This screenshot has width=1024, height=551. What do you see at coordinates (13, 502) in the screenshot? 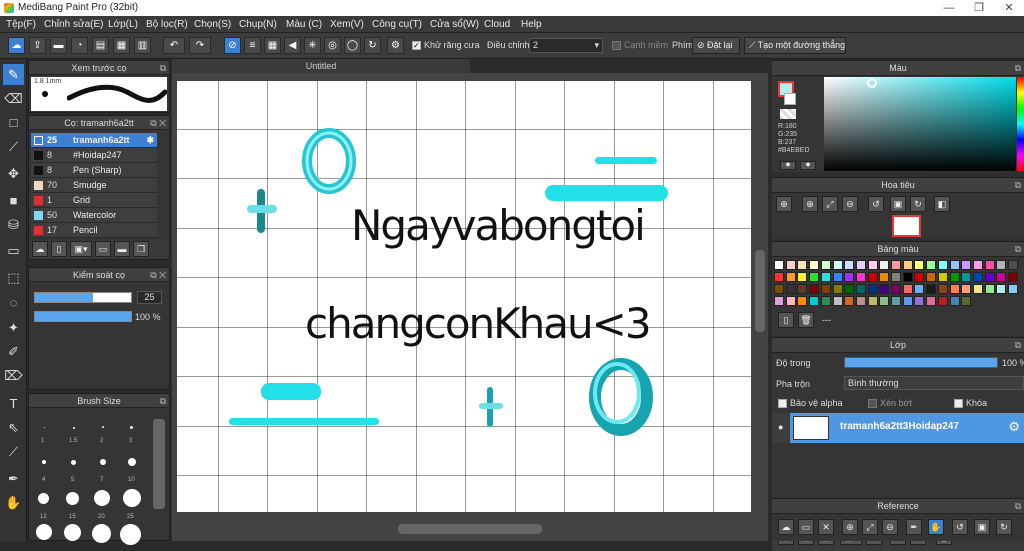
I see `hand-tool-icon: ✋` at bounding box center [13, 502].